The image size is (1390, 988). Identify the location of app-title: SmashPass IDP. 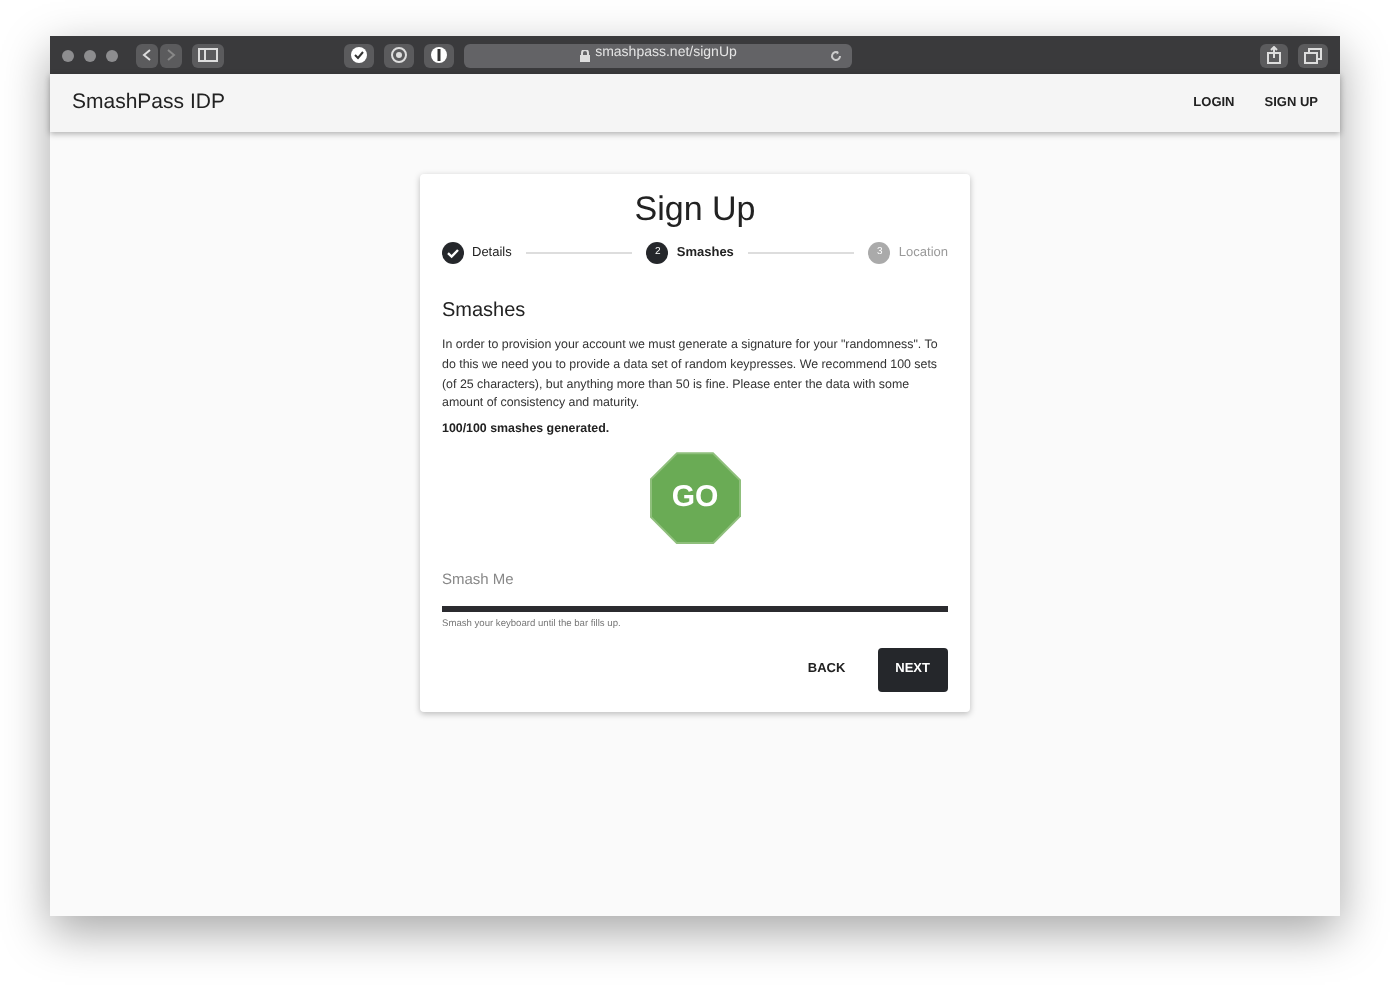
(148, 102).